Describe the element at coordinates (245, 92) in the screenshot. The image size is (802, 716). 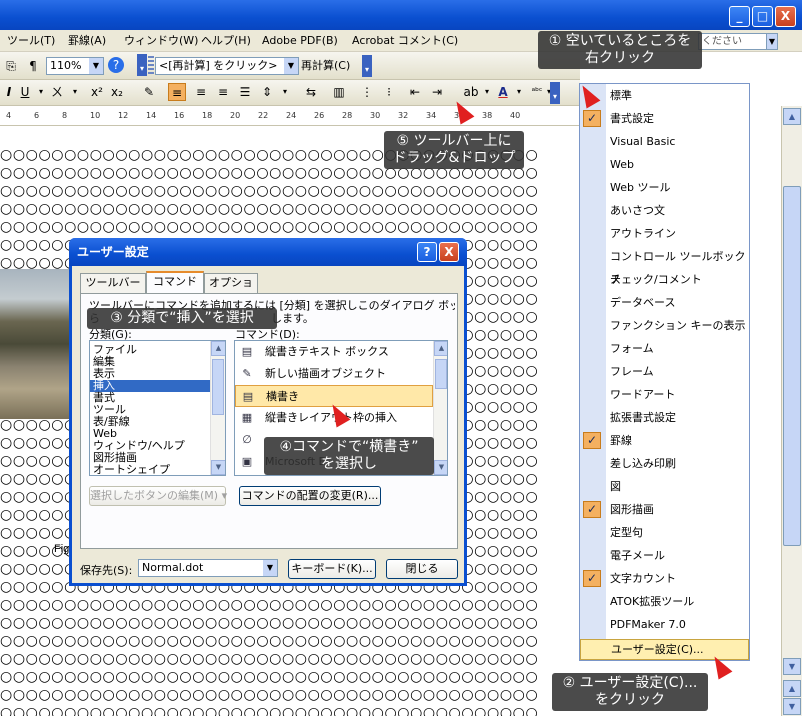
I see `distributed-icon: ☰` at that location.